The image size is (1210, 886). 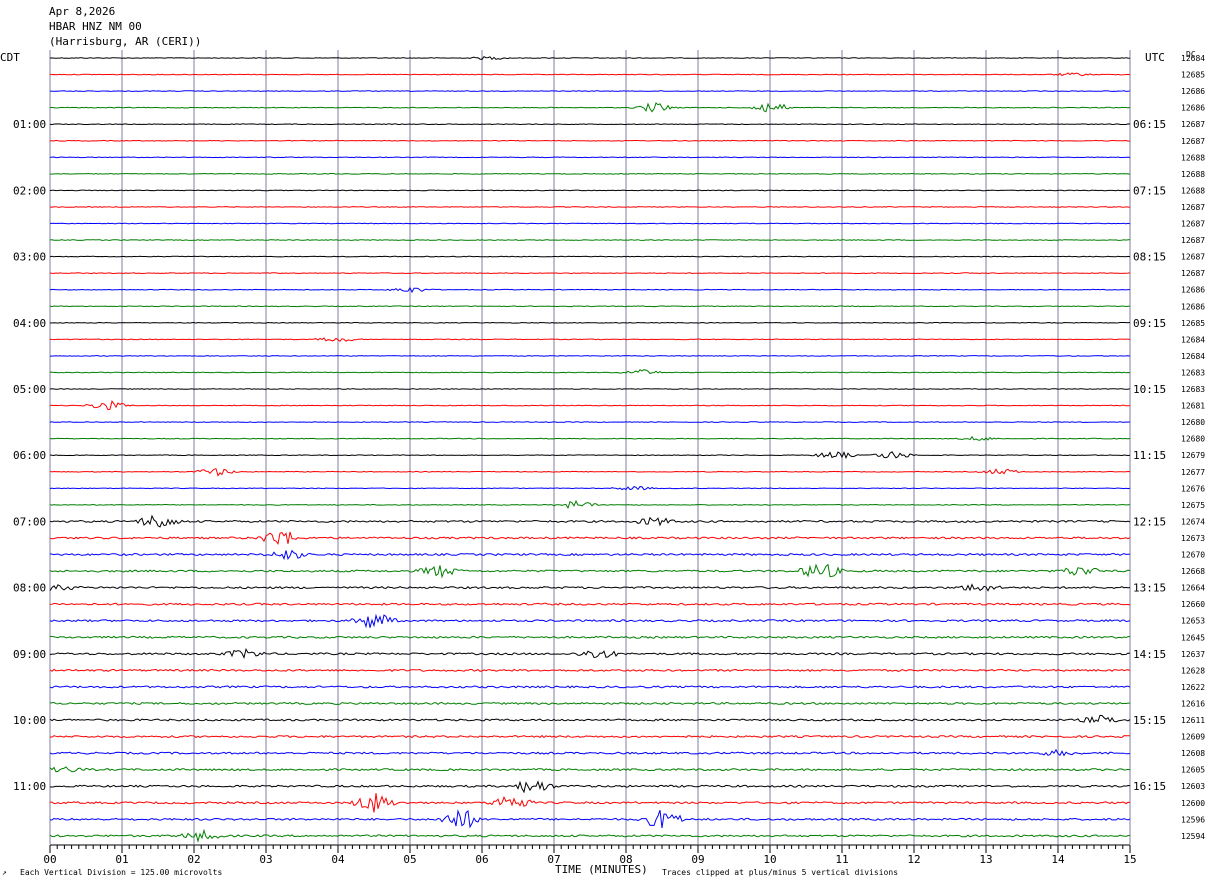 What do you see at coordinates (29, 257) in the screenshot?
I see `cdt-hour-label: 03:00` at bounding box center [29, 257].